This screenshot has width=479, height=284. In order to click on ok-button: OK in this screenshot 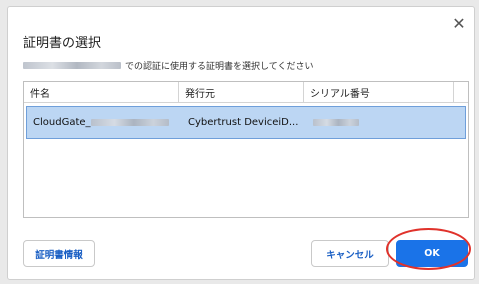, I will do `click(432, 253)`.